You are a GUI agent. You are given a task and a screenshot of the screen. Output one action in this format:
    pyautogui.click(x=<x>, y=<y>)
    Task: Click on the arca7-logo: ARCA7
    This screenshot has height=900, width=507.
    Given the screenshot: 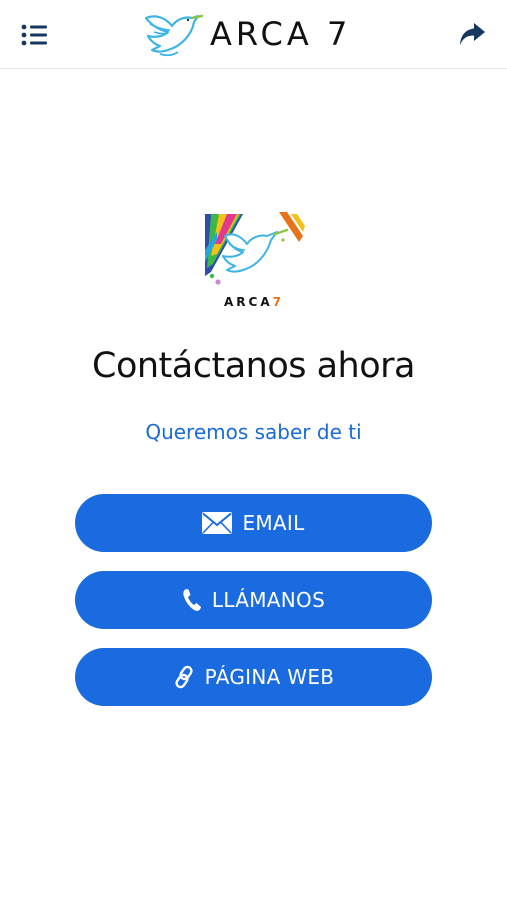 What is the action you would take?
    pyautogui.click(x=254, y=262)
    